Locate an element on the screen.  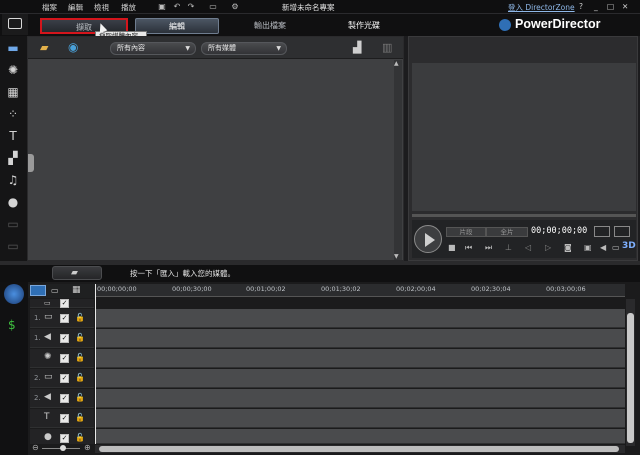
zoom-slider: ⊖ ⊕ is located at coordinates (62, 448).